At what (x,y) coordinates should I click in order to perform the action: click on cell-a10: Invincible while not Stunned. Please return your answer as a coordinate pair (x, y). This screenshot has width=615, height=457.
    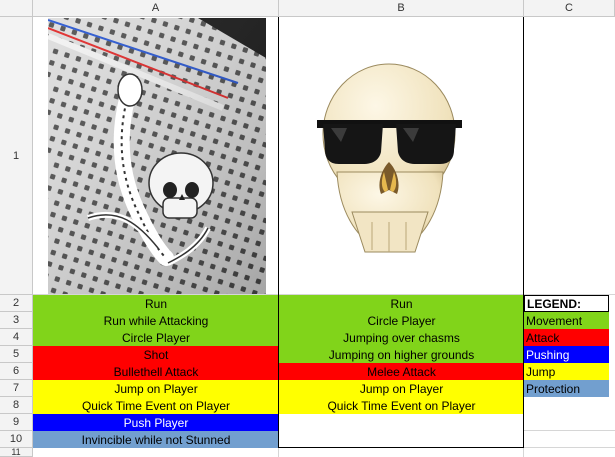
    Looking at the image, I should click on (156, 439).